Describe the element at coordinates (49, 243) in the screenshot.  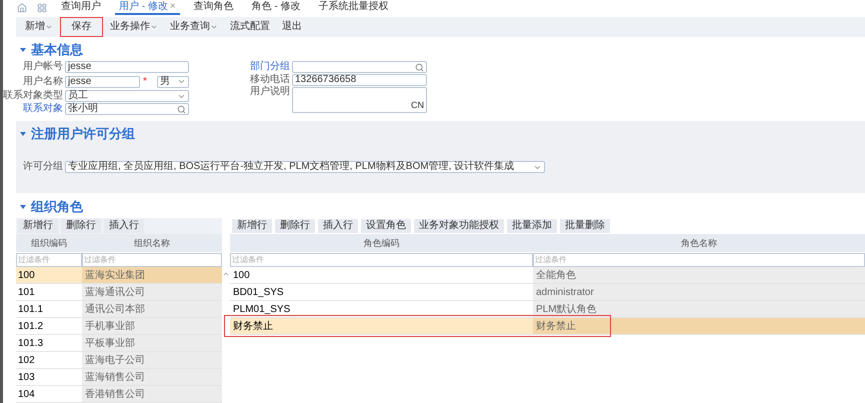
I see `column-header: 组织编码` at that location.